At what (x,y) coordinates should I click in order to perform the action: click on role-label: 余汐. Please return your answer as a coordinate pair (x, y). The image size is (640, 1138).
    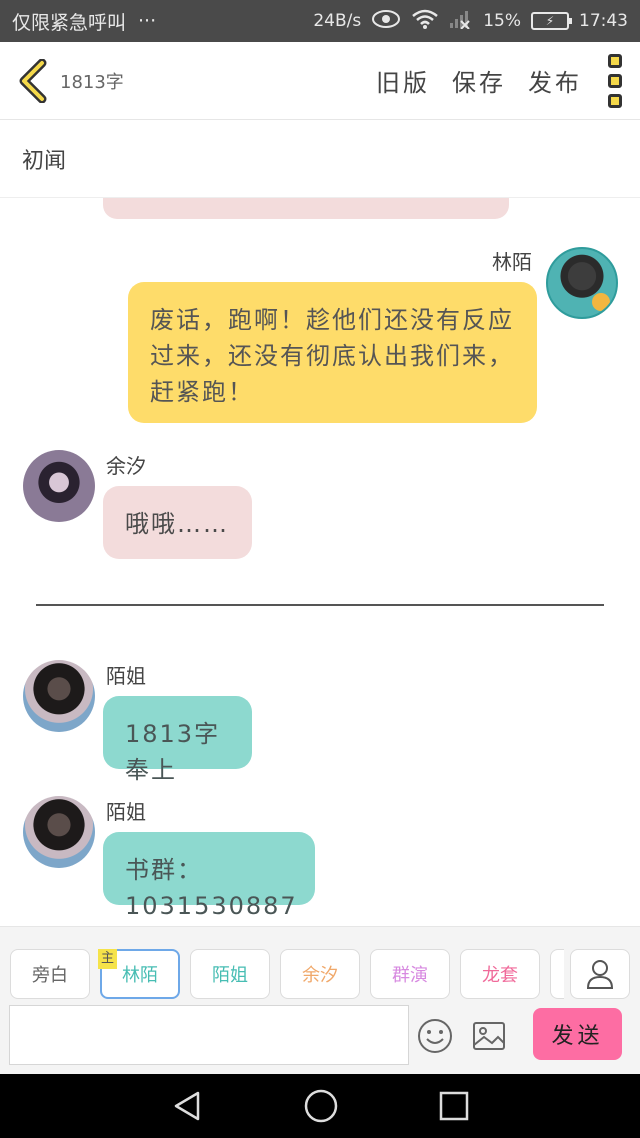
    Looking at the image, I should click on (320, 975).